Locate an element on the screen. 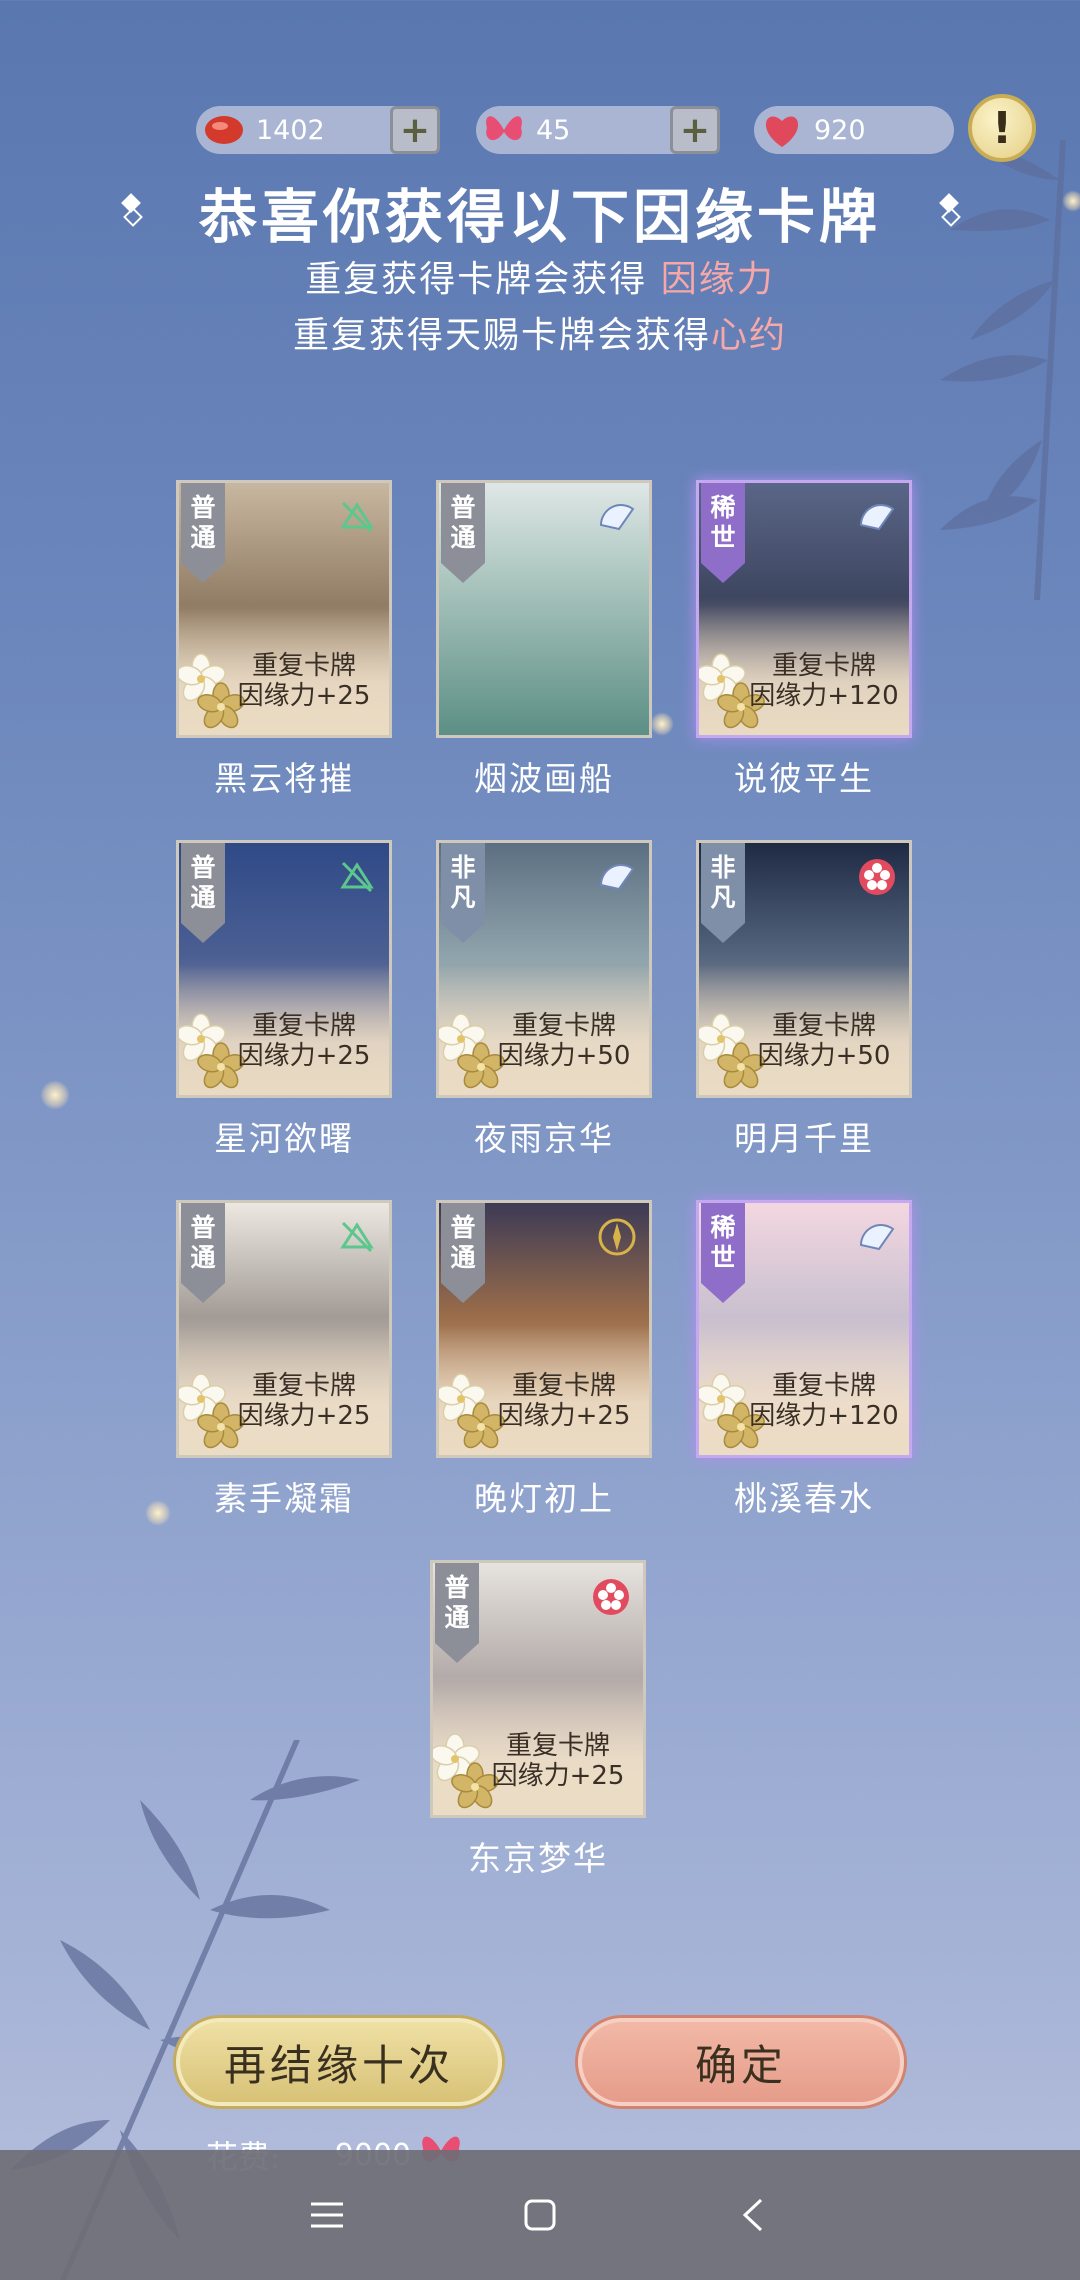 The image size is (1080, 2280). card-name: 明月千里 is located at coordinates (804, 1138).